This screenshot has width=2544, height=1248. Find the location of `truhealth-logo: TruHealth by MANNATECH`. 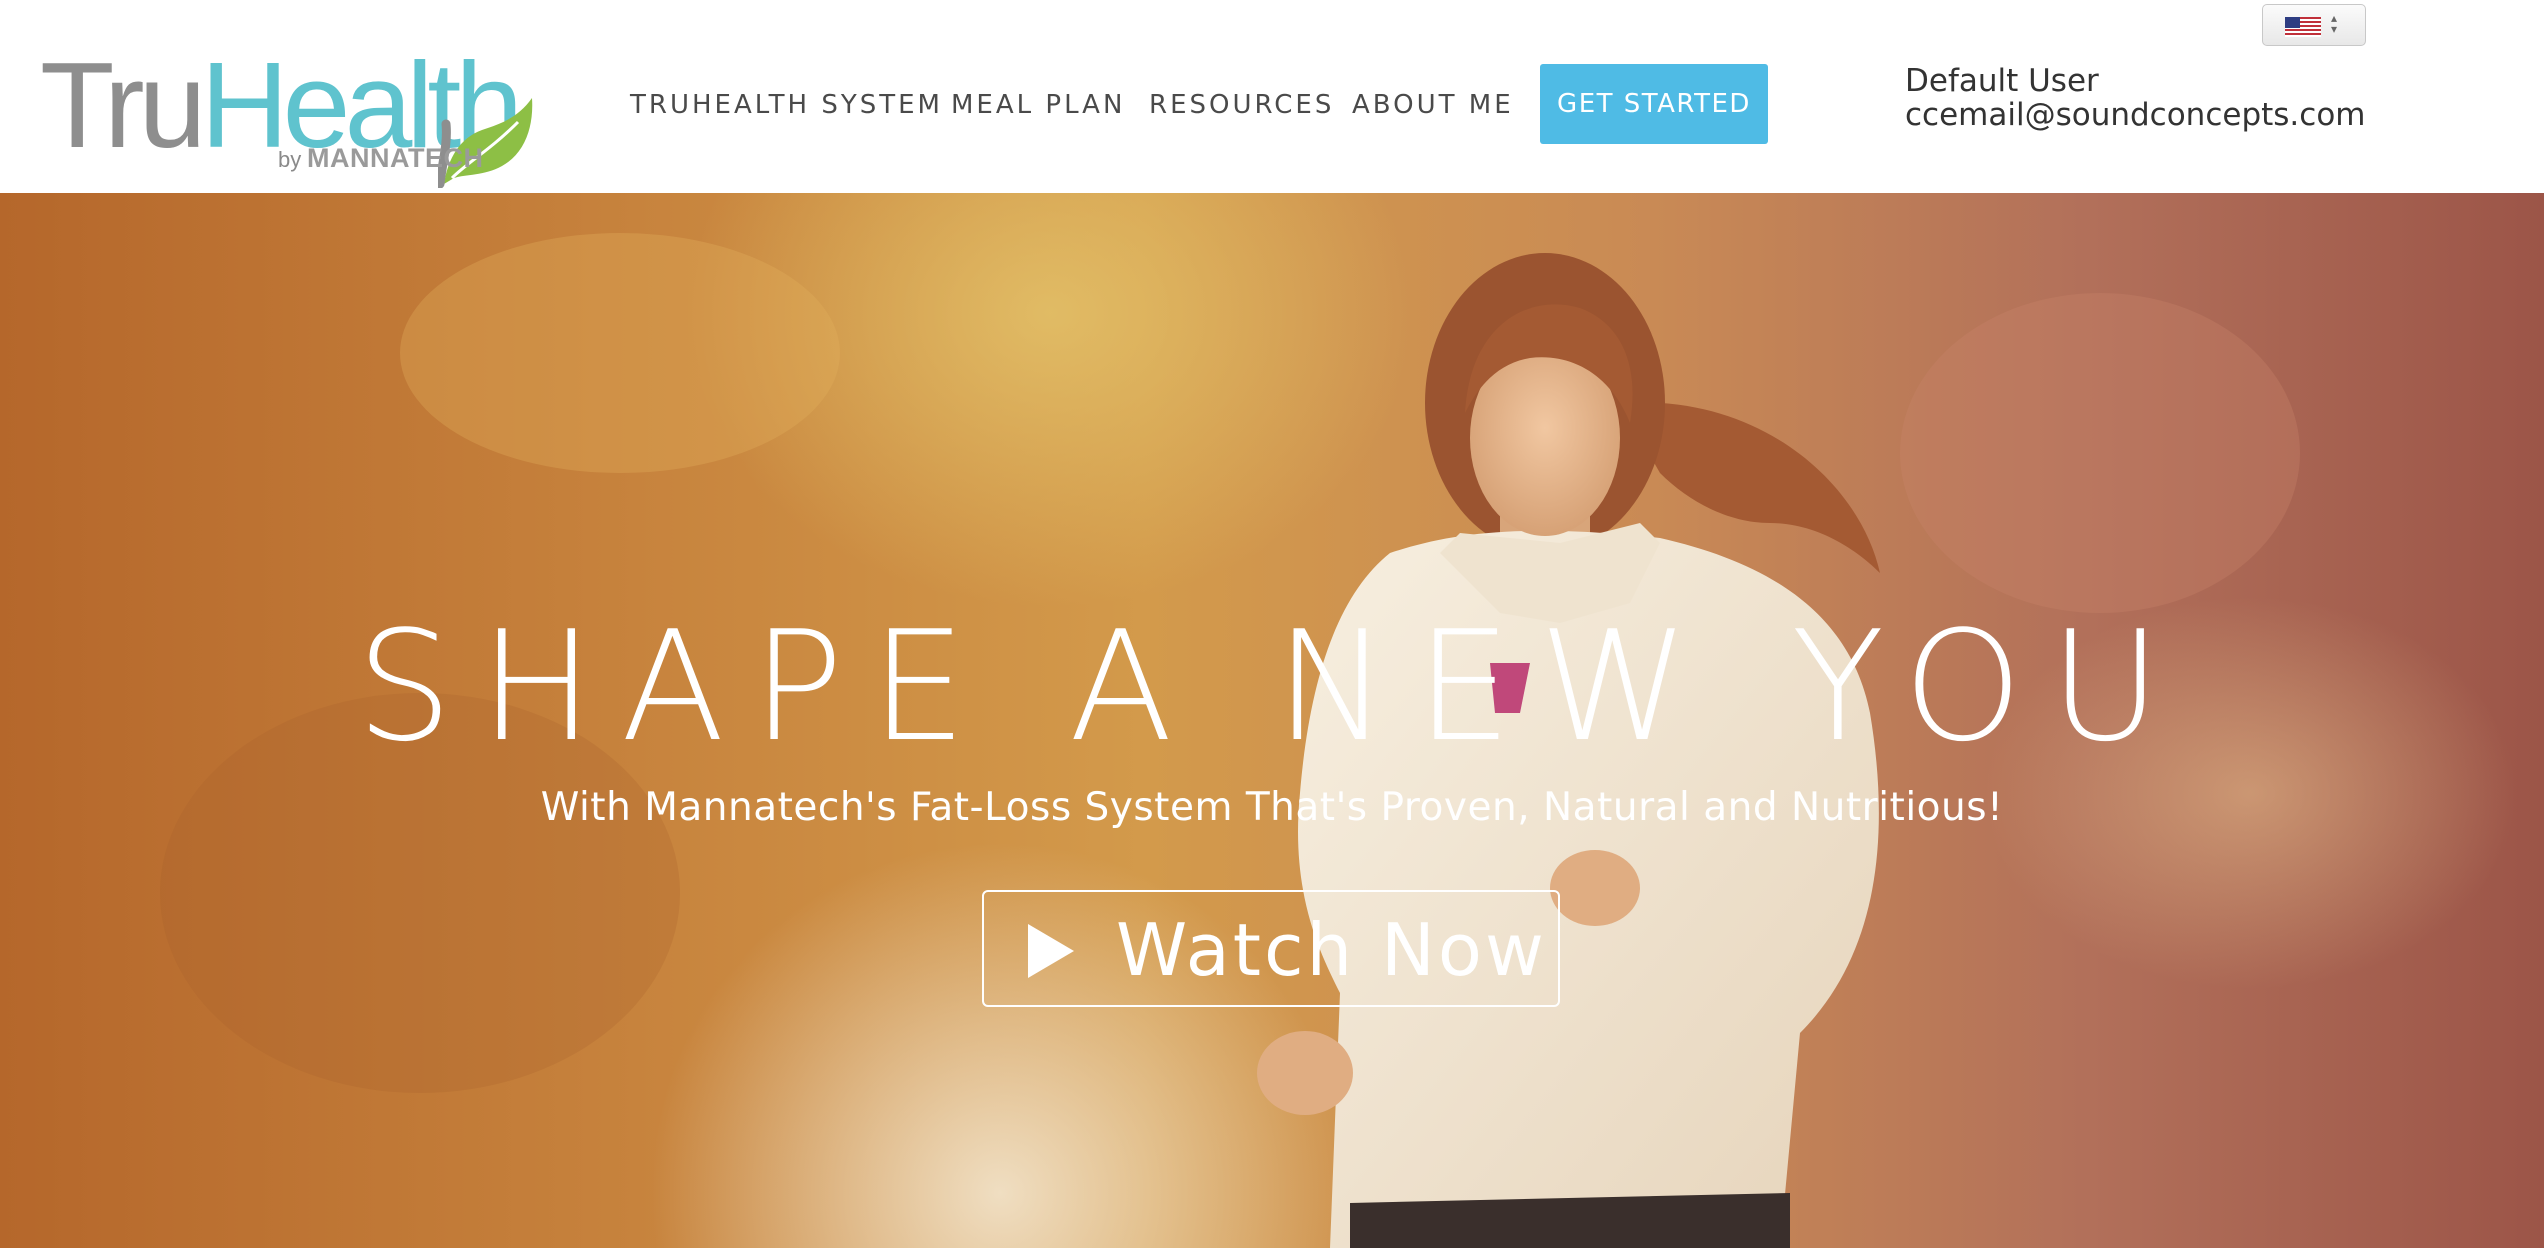

truhealth-logo: TruHealth by MANNATECH is located at coordinates (286, 116).